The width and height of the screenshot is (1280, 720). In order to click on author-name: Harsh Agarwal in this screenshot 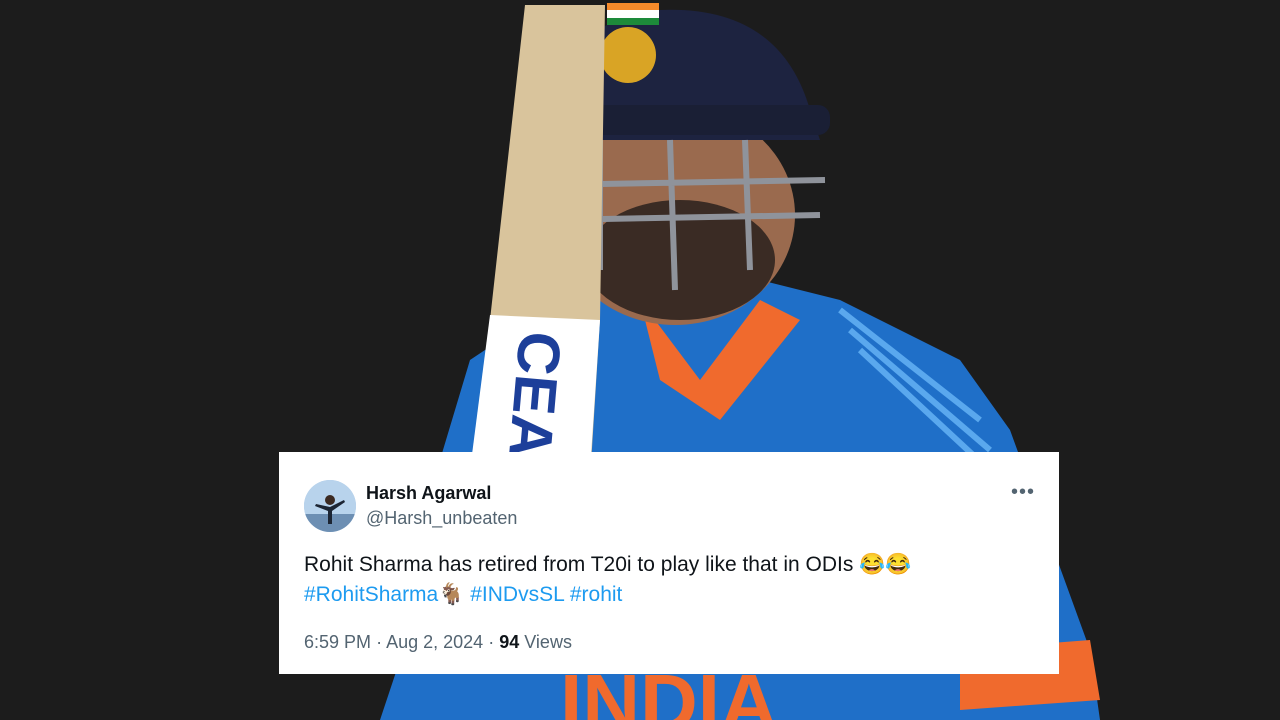, I will do `click(441, 493)`.